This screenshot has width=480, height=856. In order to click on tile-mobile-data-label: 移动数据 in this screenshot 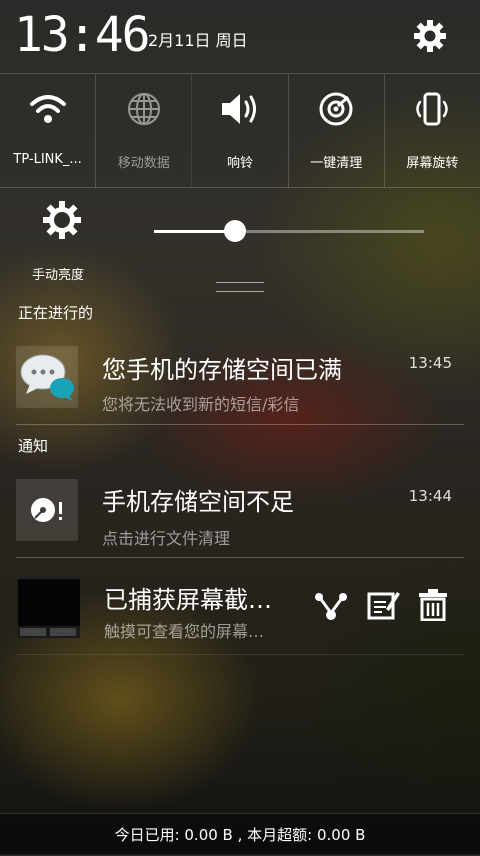, I will do `click(143, 163)`.